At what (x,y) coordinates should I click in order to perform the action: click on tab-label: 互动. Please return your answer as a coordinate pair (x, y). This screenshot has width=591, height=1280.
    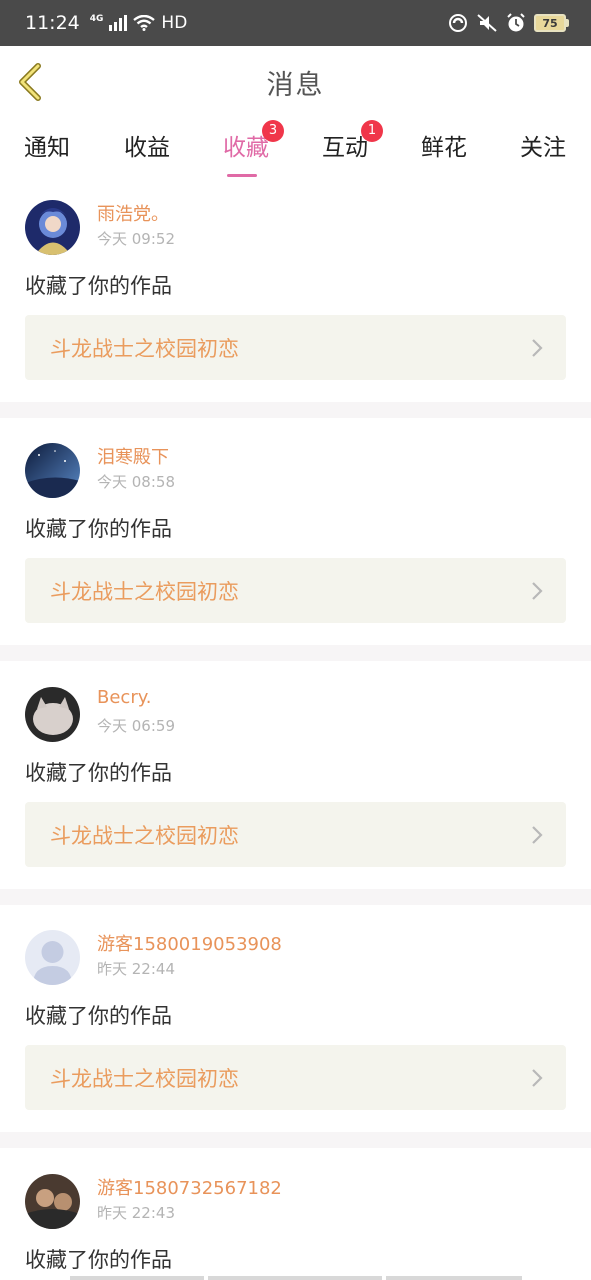
    Looking at the image, I should click on (345, 148).